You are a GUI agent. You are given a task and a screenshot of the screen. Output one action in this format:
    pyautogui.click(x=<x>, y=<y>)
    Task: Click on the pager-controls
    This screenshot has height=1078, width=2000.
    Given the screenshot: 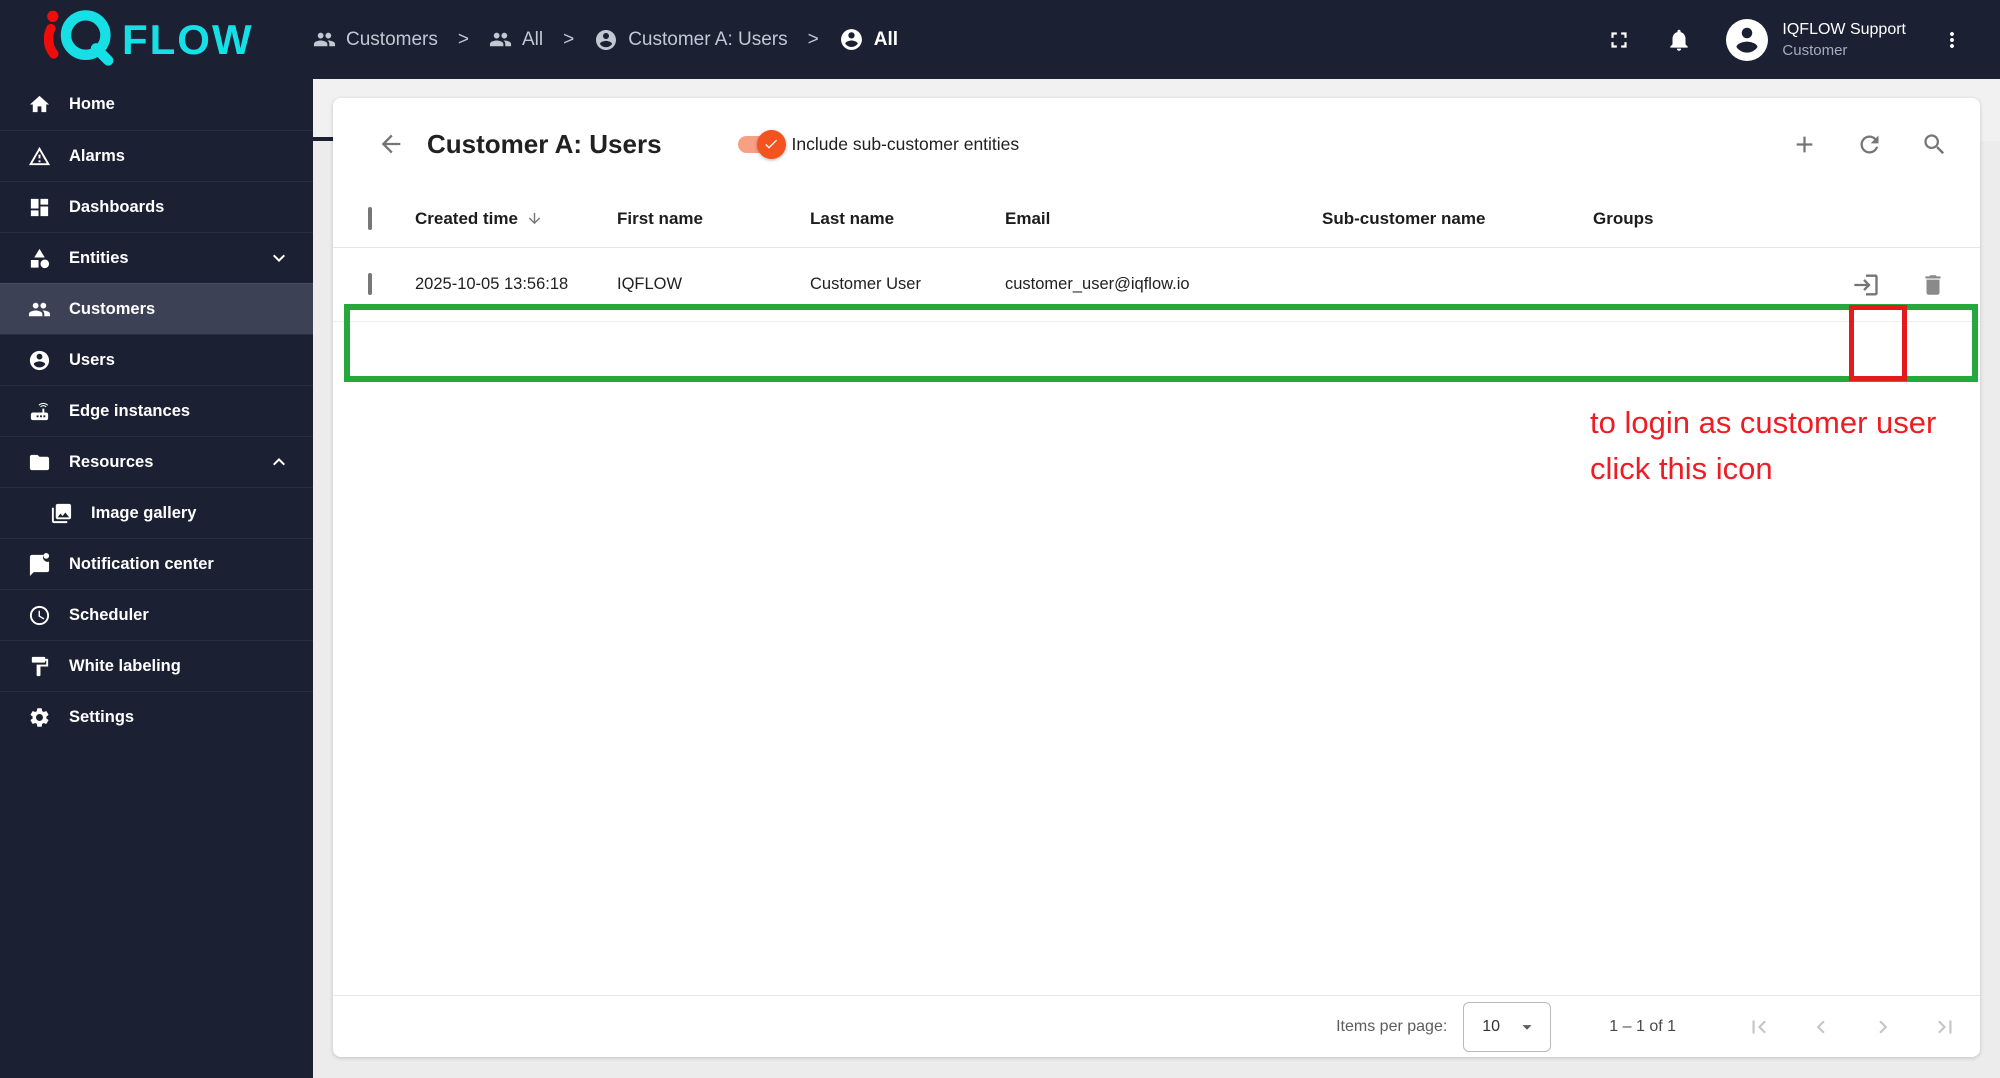 What is the action you would take?
    pyautogui.click(x=1852, y=1027)
    